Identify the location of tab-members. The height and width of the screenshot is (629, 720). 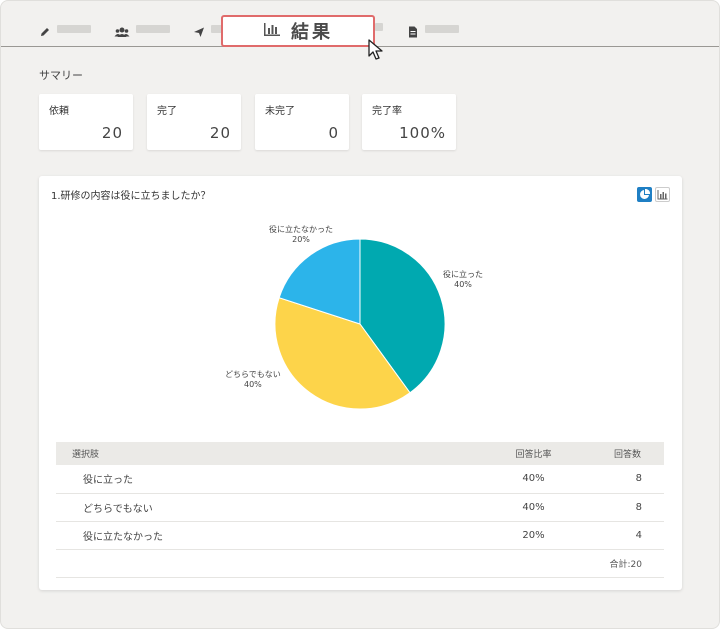
(142, 30).